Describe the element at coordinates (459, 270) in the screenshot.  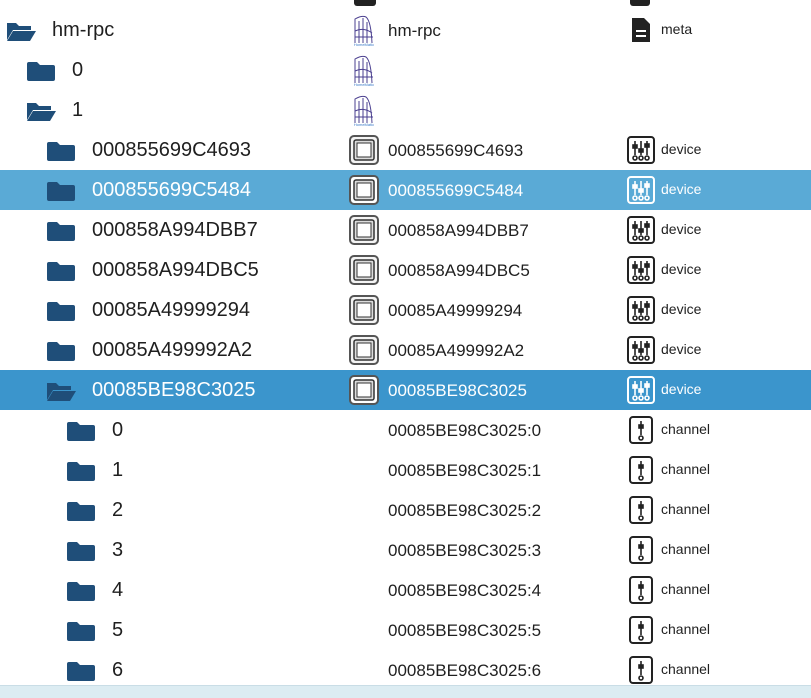
I see `object-name-cell: 000858A994DBC5` at that location.